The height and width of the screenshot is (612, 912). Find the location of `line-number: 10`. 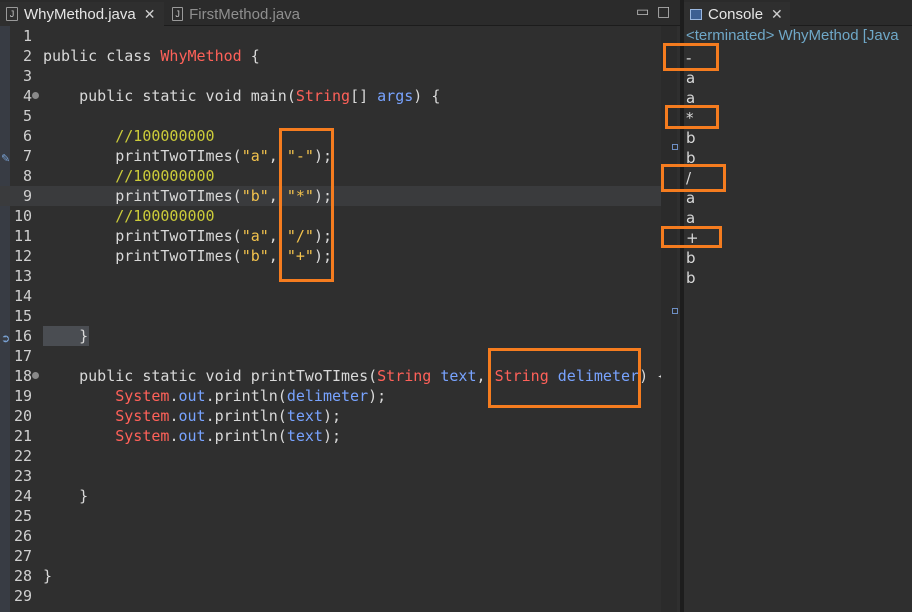

line-number: 10 is located at coordinates (22, 216).